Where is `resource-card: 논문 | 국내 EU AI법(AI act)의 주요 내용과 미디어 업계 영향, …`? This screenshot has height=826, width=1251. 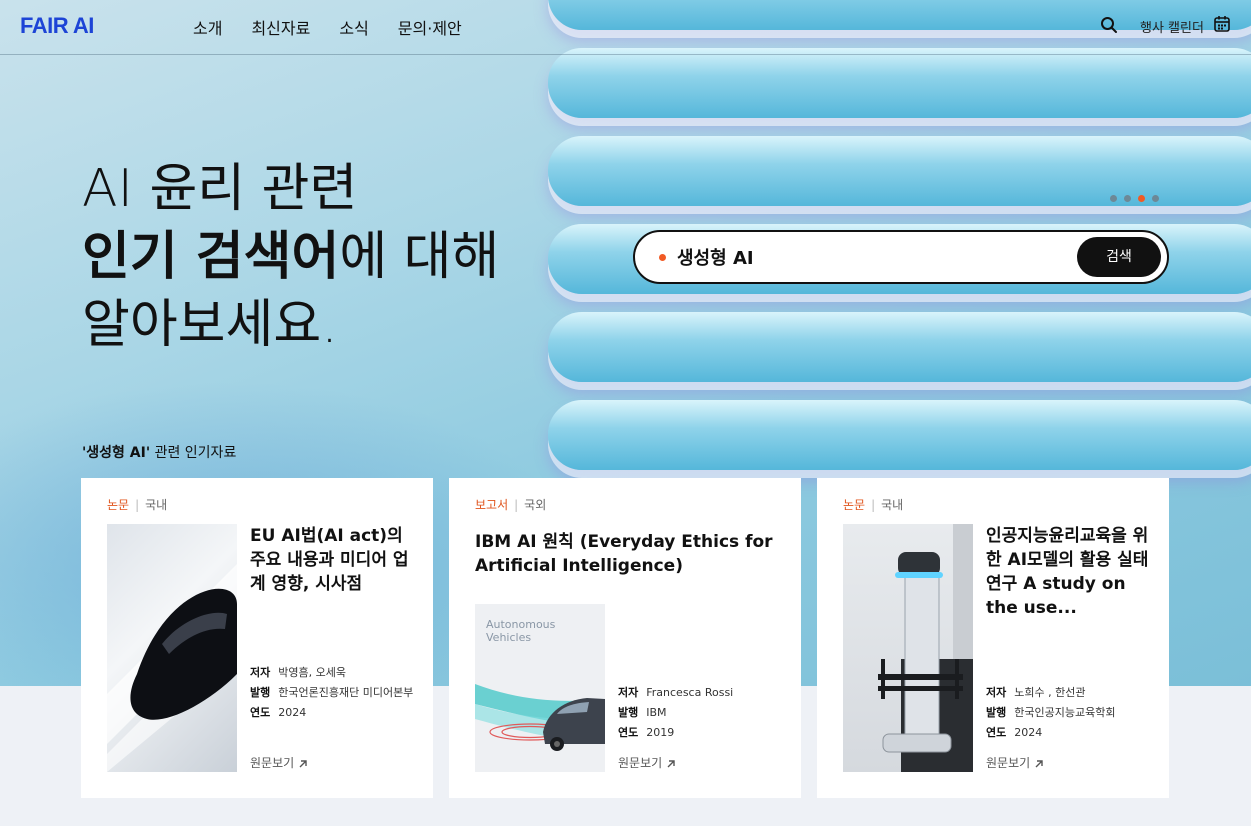
resource-card: 논문 | 국내 EU AI법(AI act)의 주요 내용과 미디어 업계 영향, … is located at coordinates (257, 638).